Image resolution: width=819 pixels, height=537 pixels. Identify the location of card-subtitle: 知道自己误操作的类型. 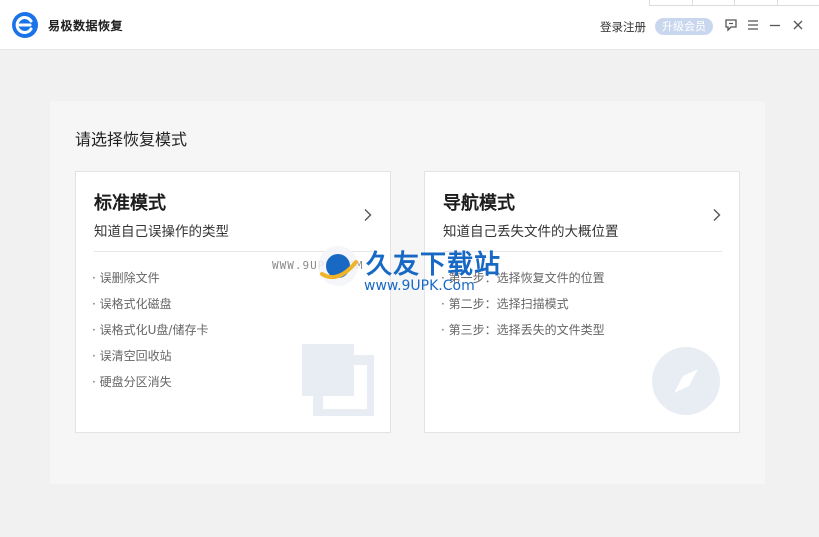
(161, 232).